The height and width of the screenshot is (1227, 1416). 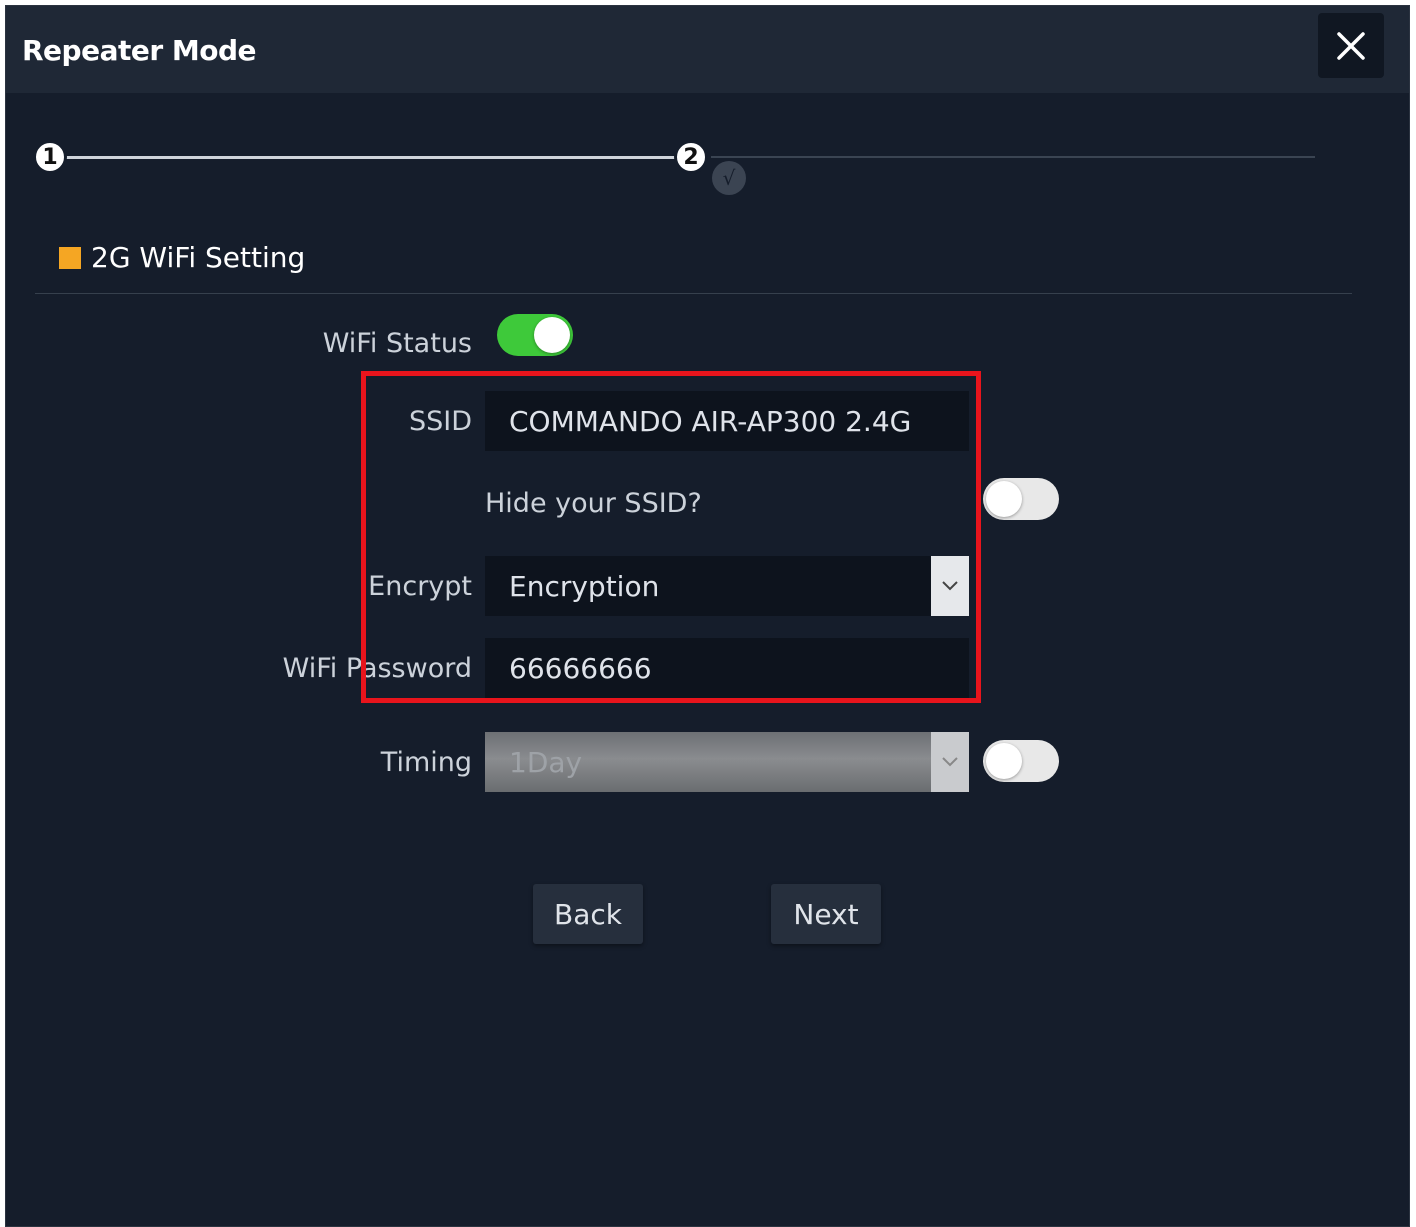 What do you see at coordinates (377, 668) in the screenshot?
I see `wifi-password-label: WiFi Password` at bounding box center [377, 668].